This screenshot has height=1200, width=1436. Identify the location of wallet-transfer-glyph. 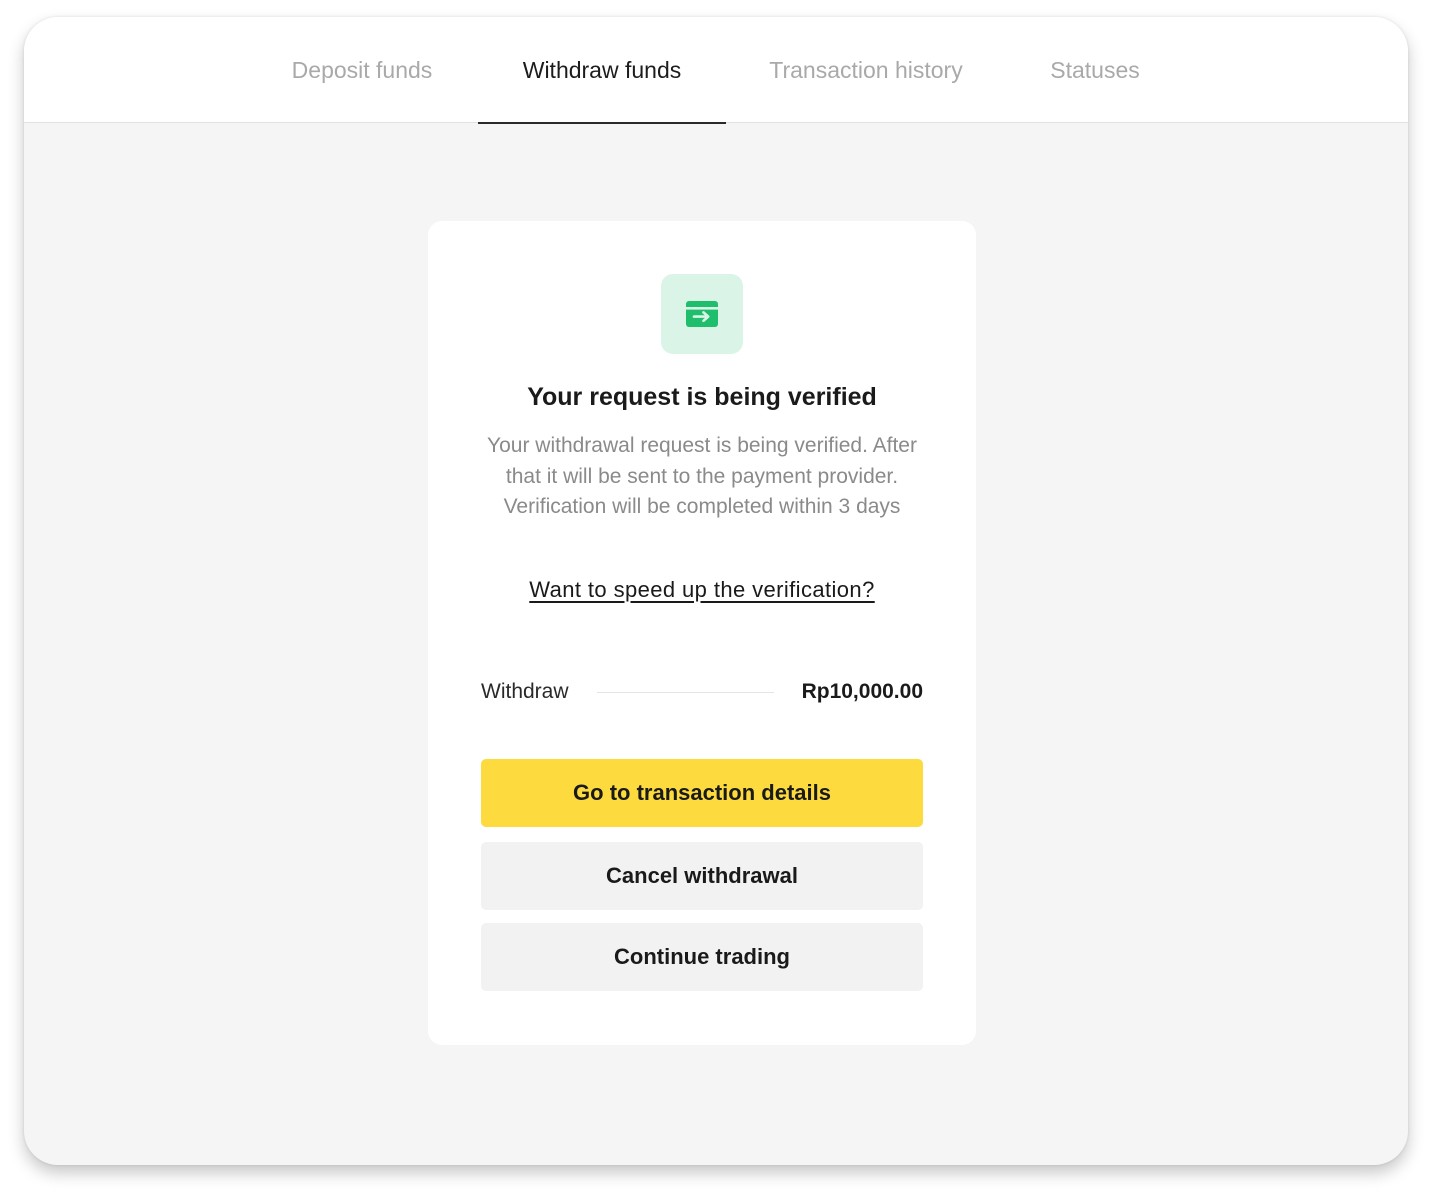
(702, 314).